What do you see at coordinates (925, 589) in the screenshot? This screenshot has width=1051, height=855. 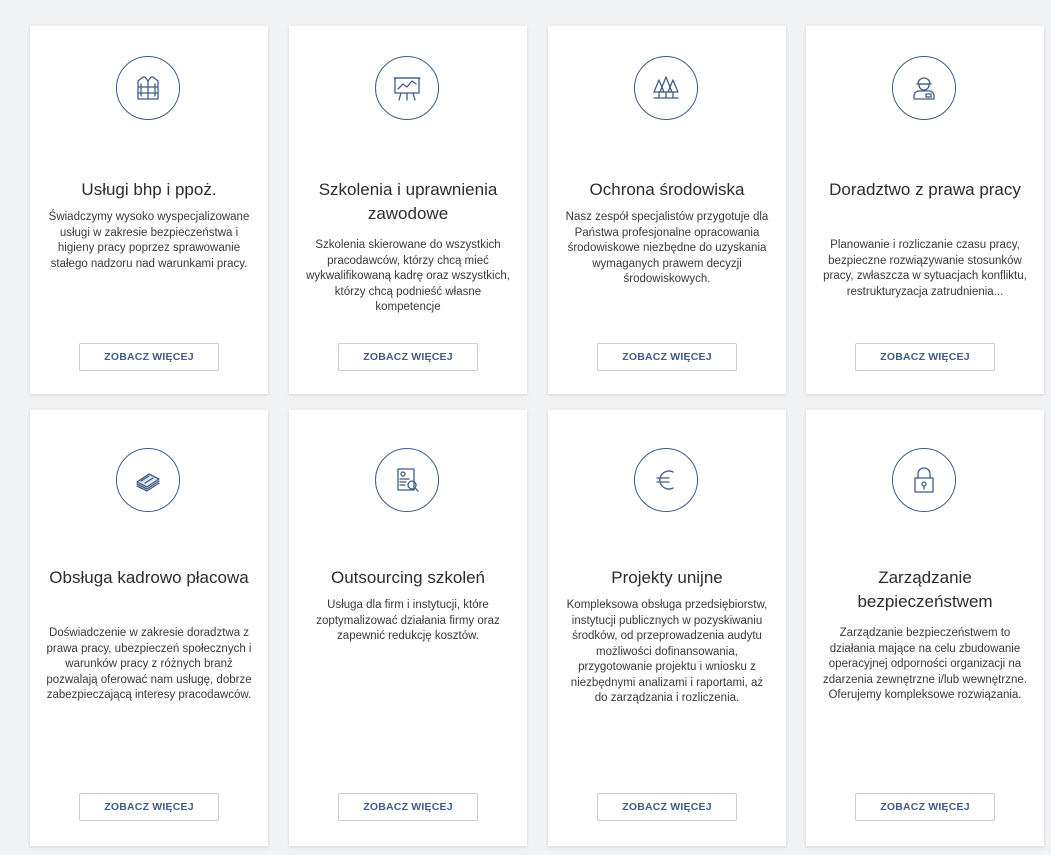 I see `card-title: Zarządzanie bezpieczeństwem` at bounding box center [925, 589].